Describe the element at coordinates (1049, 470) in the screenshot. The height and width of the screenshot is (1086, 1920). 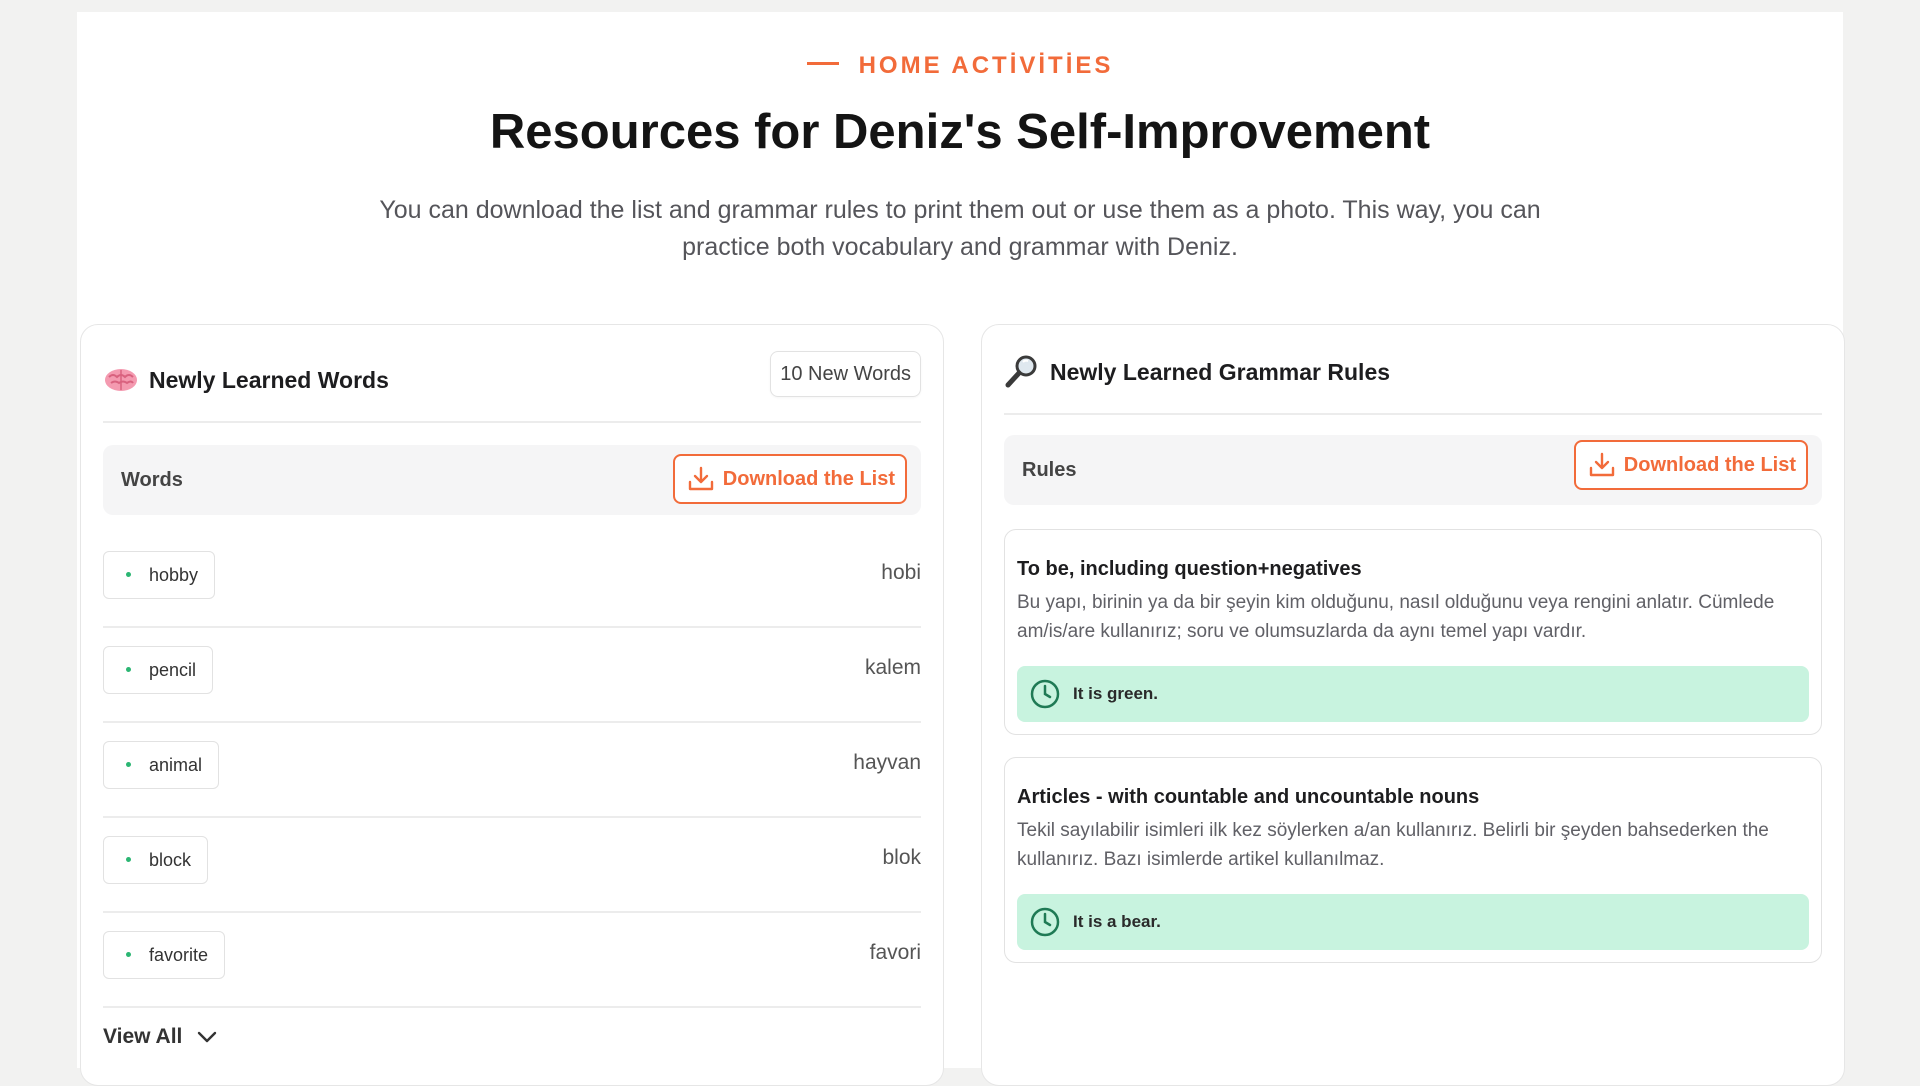
I see `rules-toolbar-label: Rules` at that location.